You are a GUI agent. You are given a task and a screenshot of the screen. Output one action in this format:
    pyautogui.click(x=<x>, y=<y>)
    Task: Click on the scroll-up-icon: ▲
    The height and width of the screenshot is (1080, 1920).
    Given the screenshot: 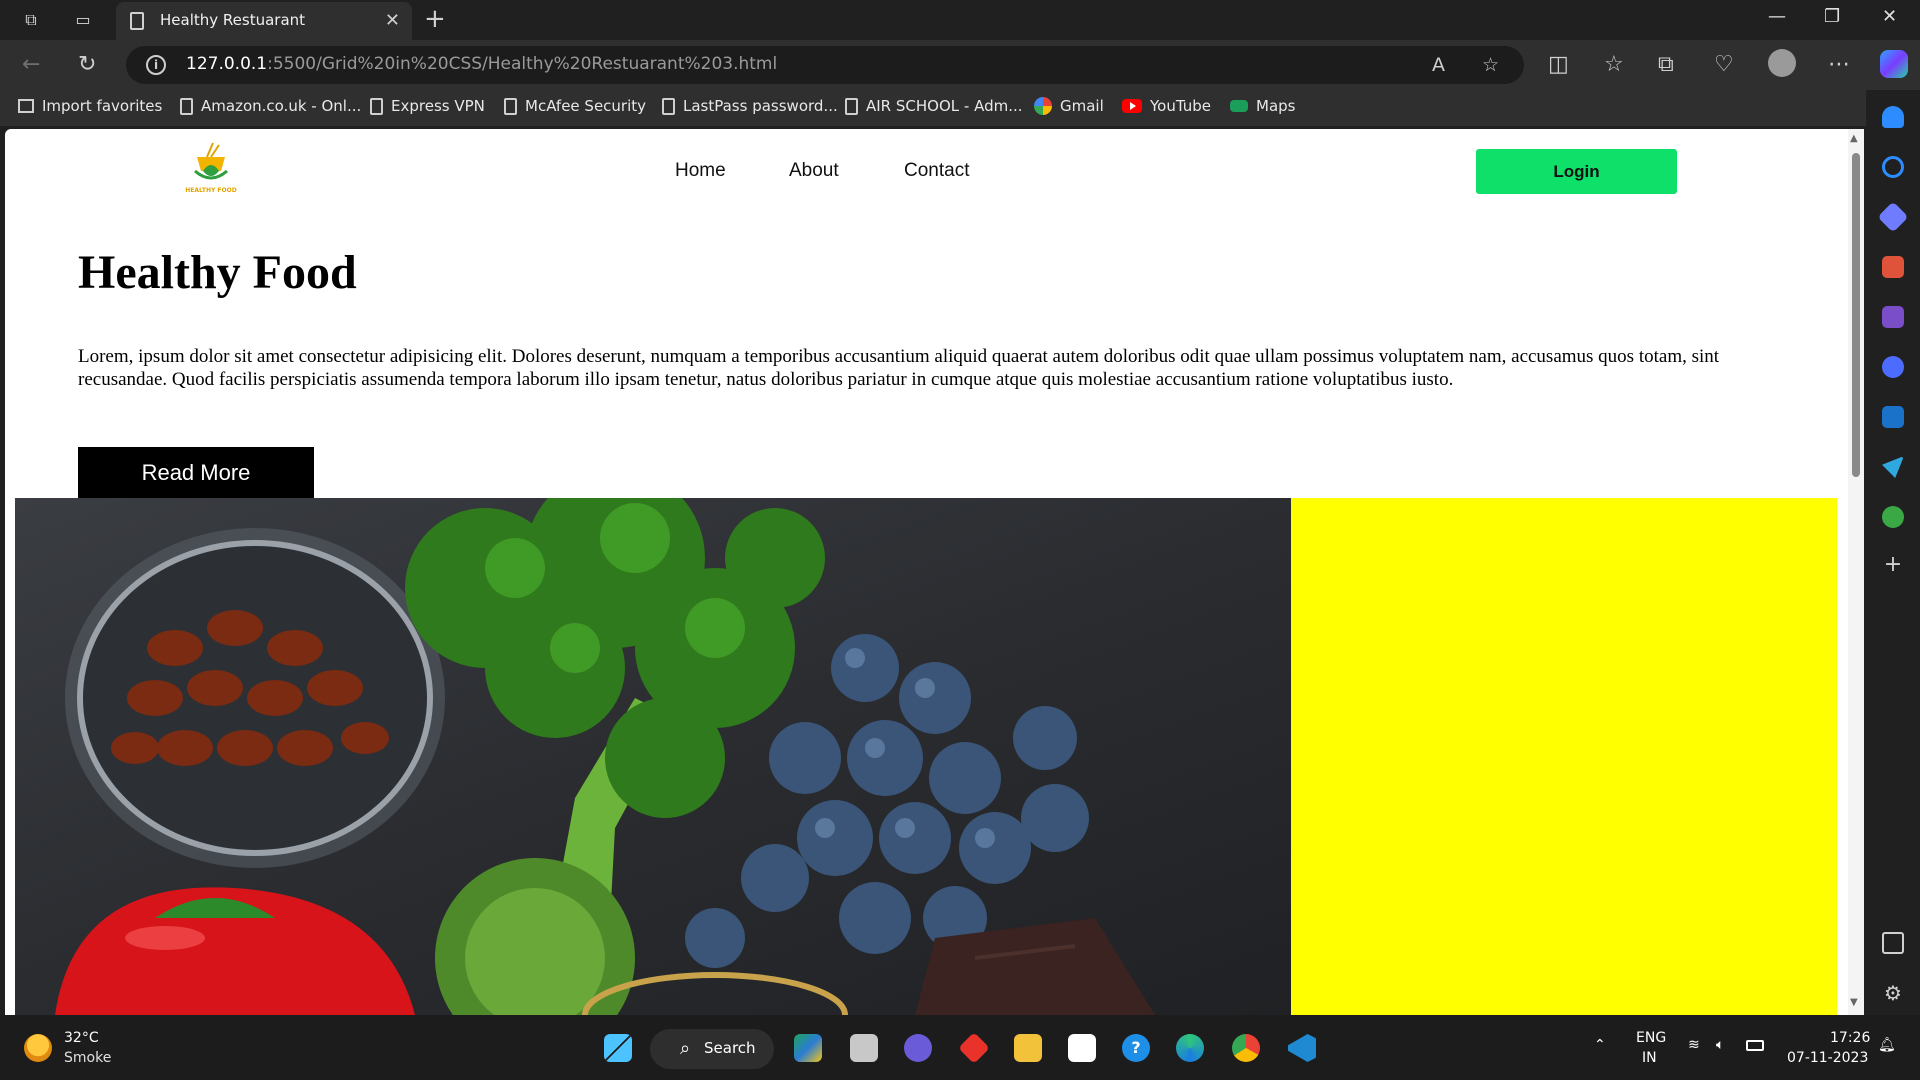 What is the action you would take?
    pyautogui.click(x=1854, y=138)
    